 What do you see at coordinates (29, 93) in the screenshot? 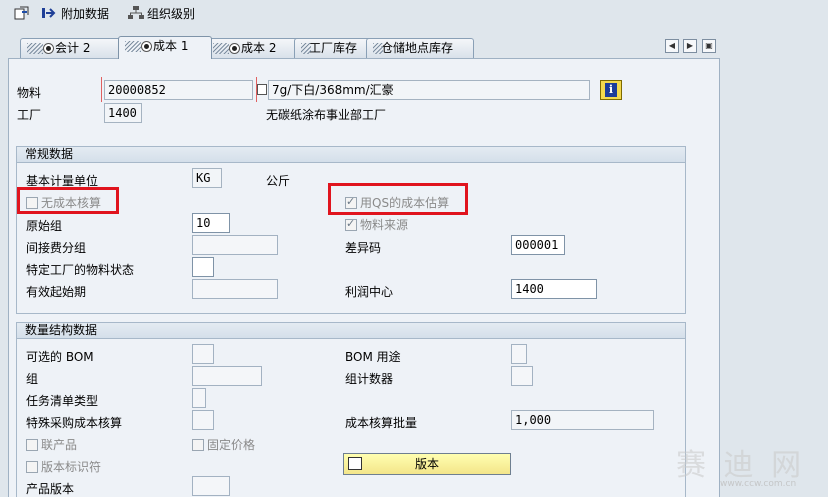
I see `material-label: 物料` at bounding box center [29, 93].